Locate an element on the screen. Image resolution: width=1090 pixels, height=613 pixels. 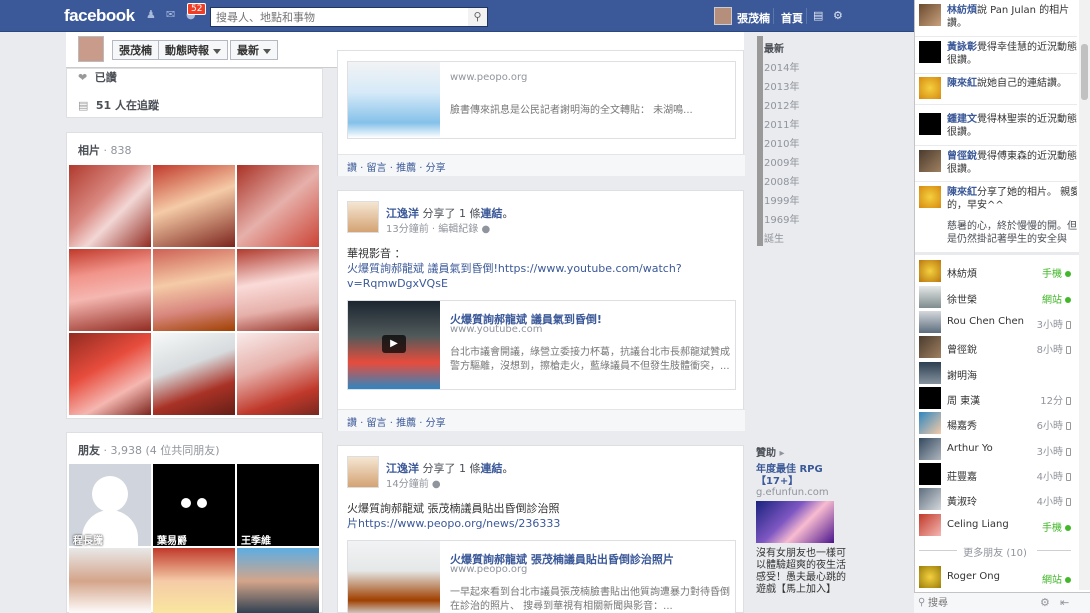
ticker-item: 黃詠彰覺得幸佳慧的近況動態很讚。 is located at coordinates (998, 56).